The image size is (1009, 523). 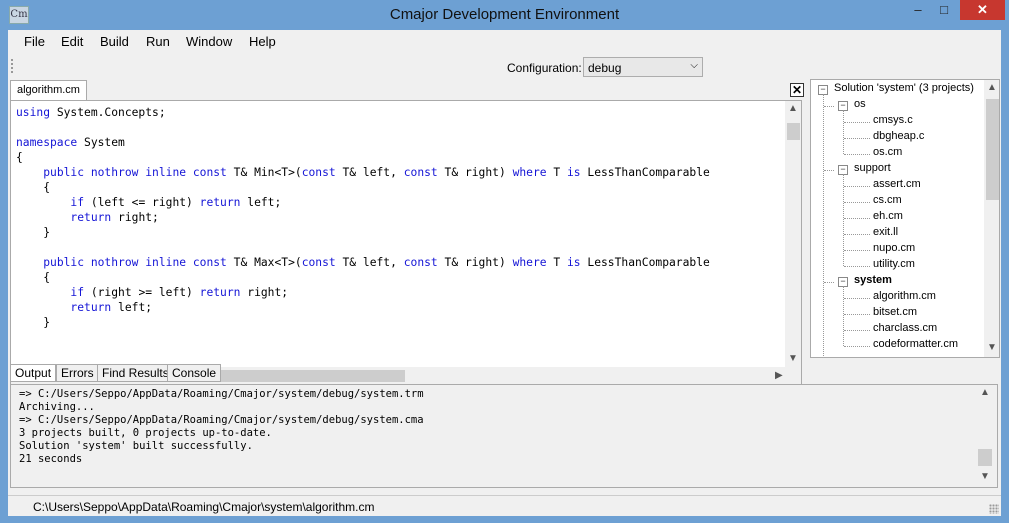 What do you see at coordinates (135, 262) in the screenshot?
I see `code-keyword: public nothrow inline const` at bounding box center [135, 262].